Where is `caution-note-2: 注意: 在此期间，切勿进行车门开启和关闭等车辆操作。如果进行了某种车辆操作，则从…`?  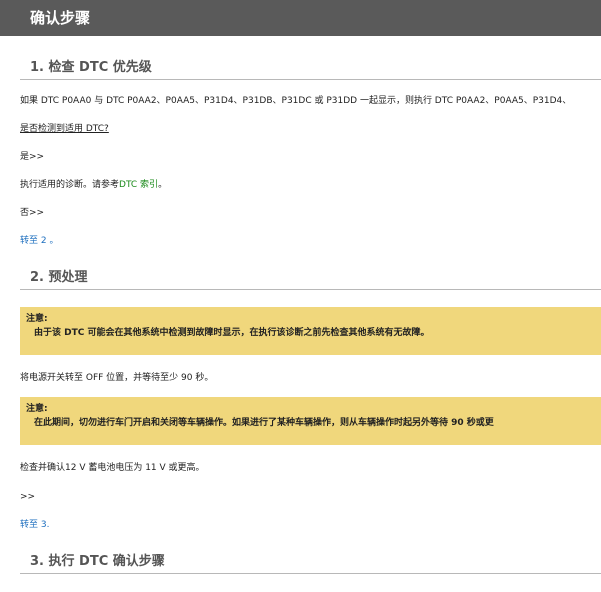
caution-note-2: 注意: 在此期间，切勿进行车门开启和关闭等车辆操作。如果进行了某种车辆操作，则从… is located at coordinates (310, 421).